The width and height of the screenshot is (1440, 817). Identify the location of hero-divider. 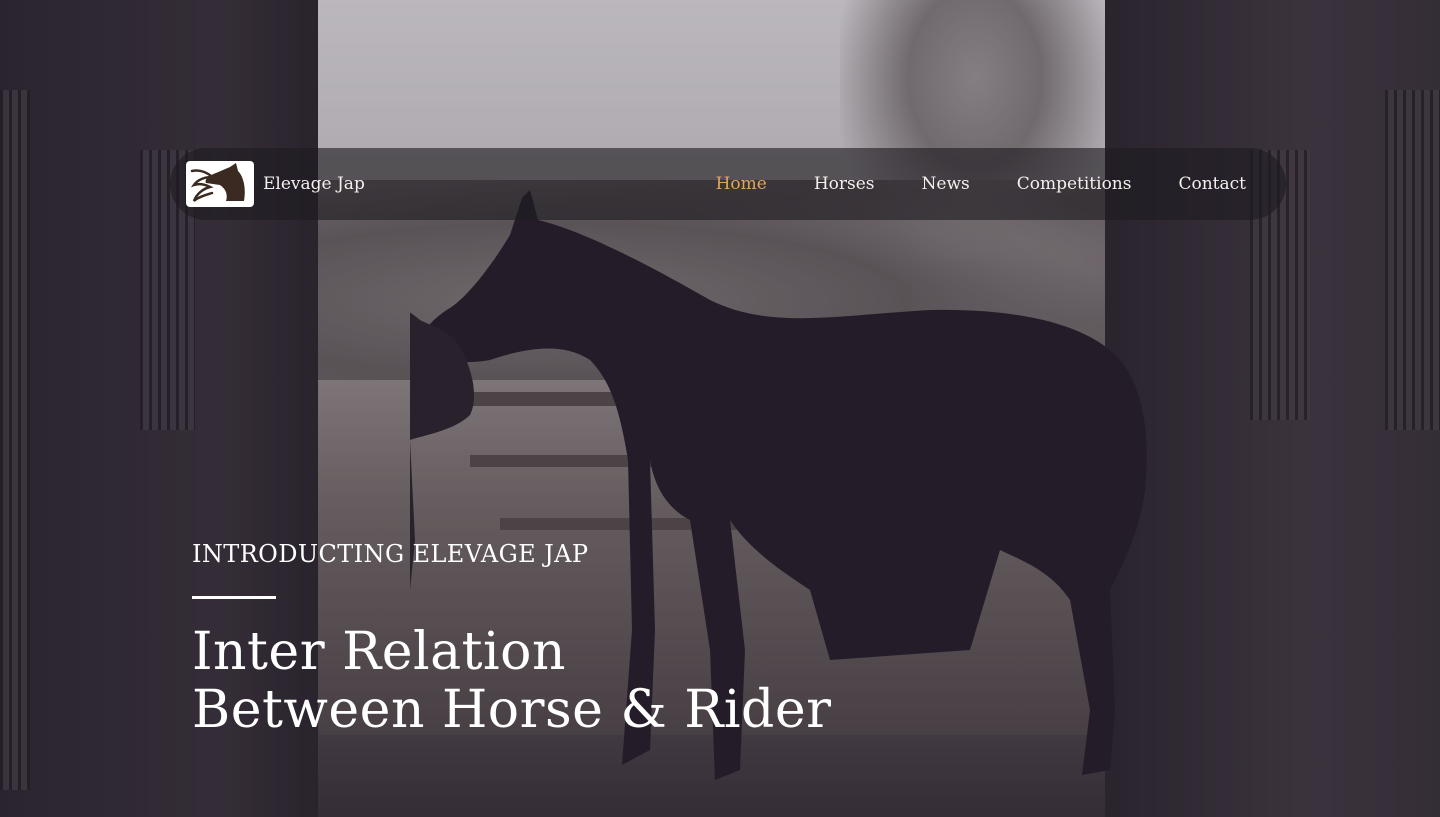
(234, 597).